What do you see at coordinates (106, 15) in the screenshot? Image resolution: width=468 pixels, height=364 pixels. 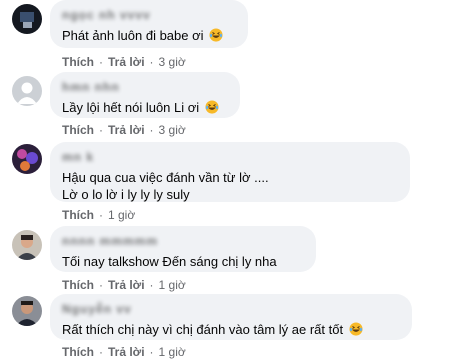 I see `commenter-name: ngọc nh vvvv` at bounding box center [106, 15].